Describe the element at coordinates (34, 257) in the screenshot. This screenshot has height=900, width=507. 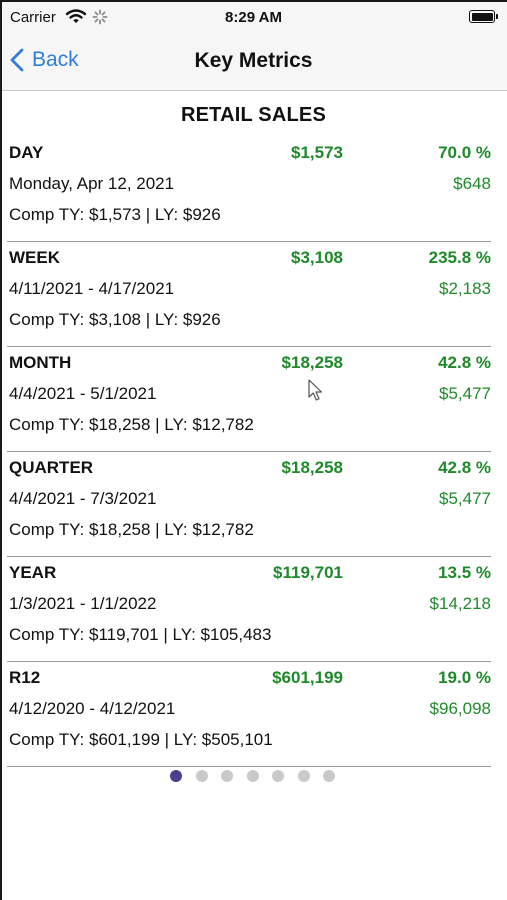
I see `metric-period-label: WEEK` at that location.